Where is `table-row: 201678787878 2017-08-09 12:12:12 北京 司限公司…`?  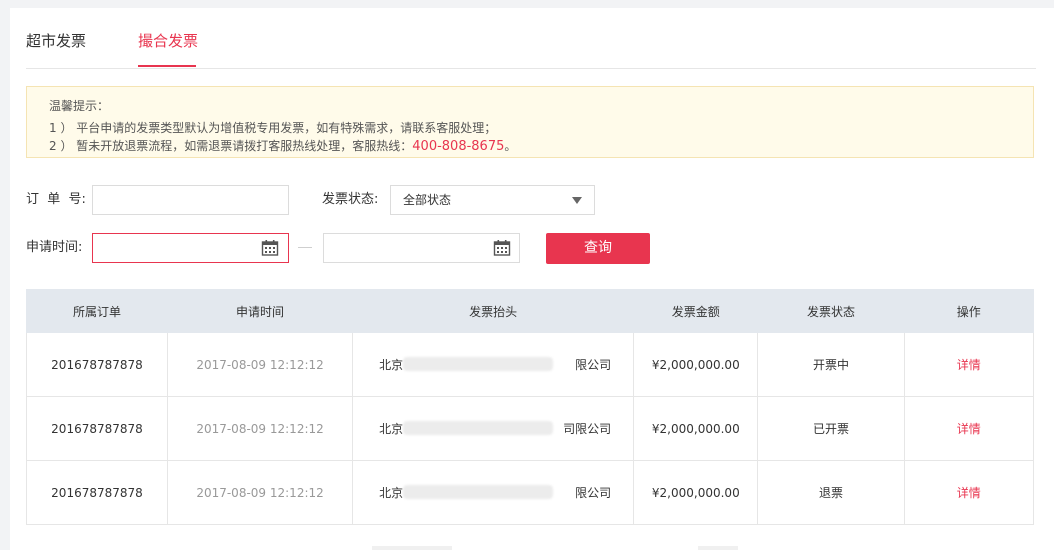 table-row: 201678787878 2017-08-09 12:12:12 北京 司限公司… is located at coordinates (530, 428).